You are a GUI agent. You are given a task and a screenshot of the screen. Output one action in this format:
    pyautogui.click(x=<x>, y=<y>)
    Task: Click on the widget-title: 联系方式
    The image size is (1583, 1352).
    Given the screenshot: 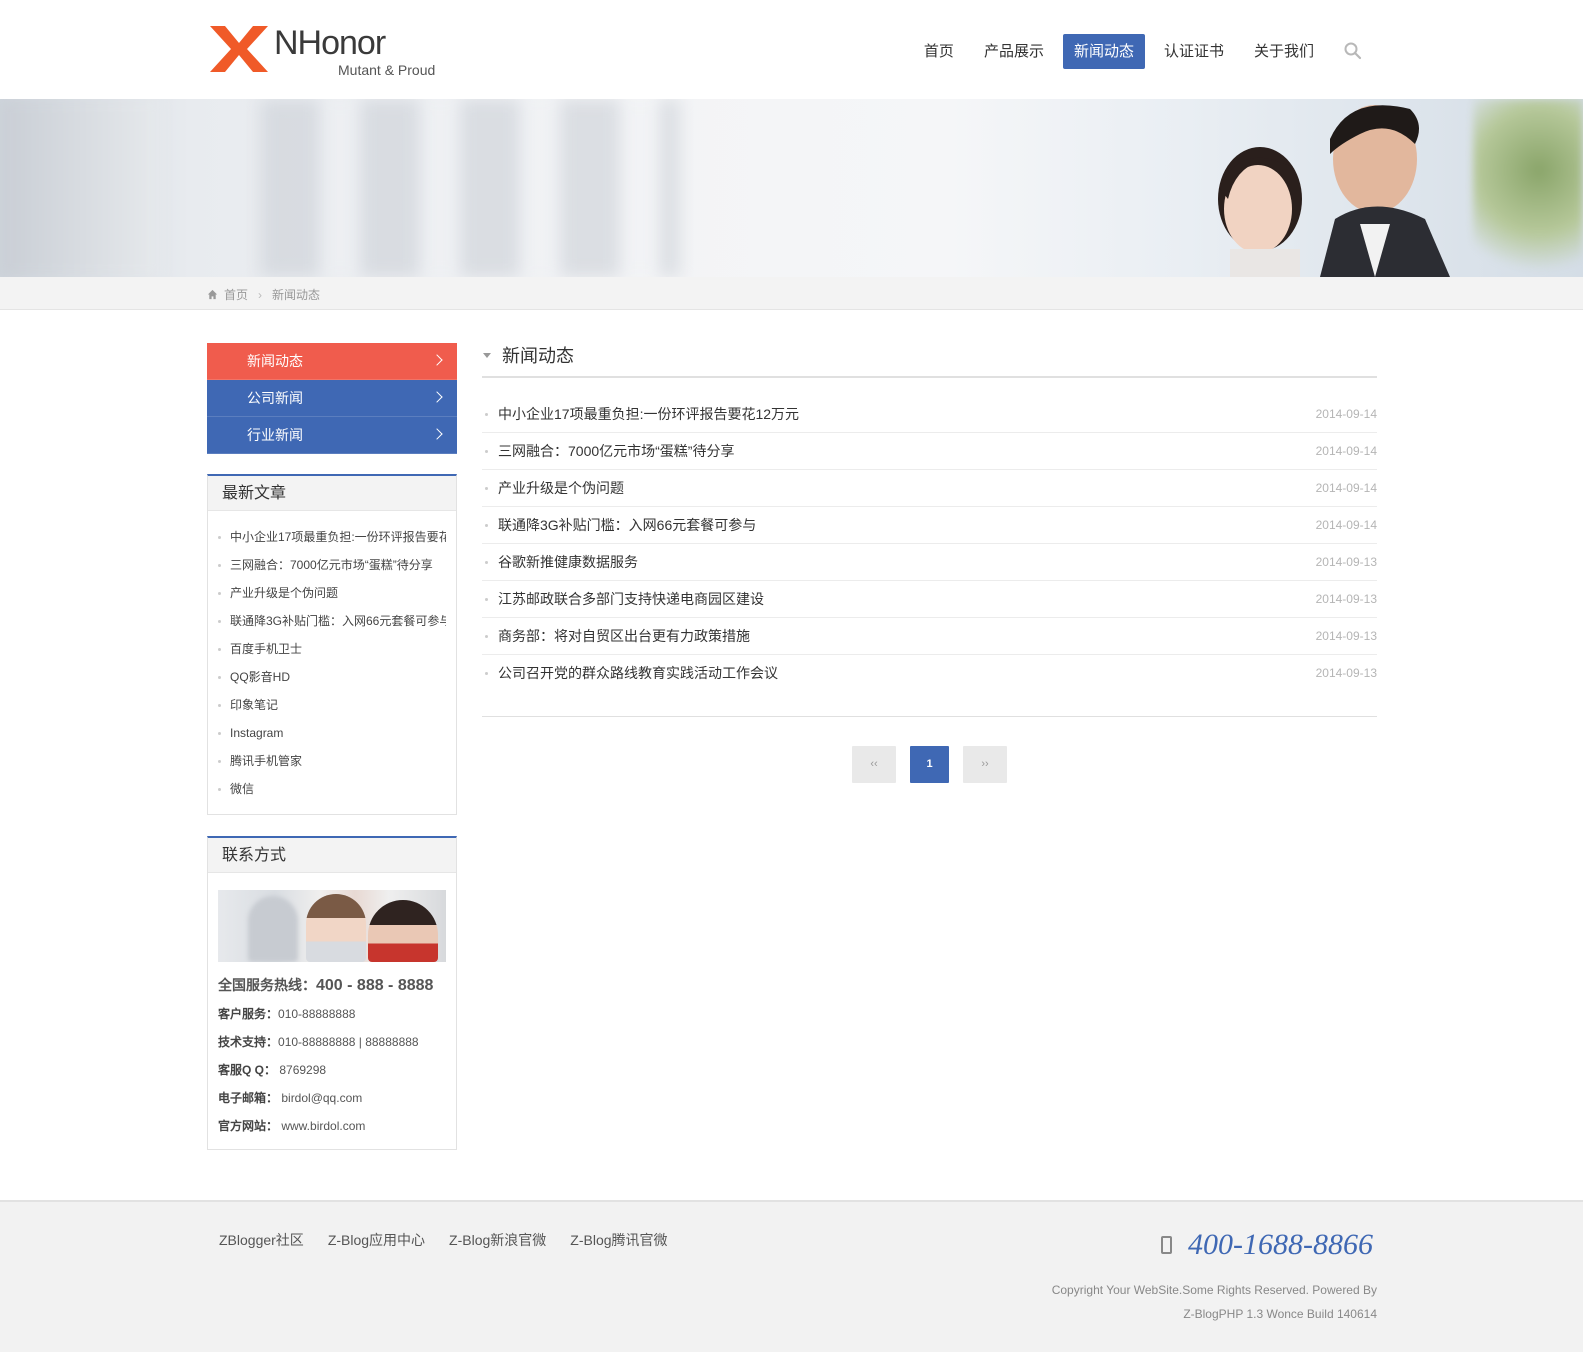 What is the action you would take?
    pyautogui.click(x=332, y=855)
    